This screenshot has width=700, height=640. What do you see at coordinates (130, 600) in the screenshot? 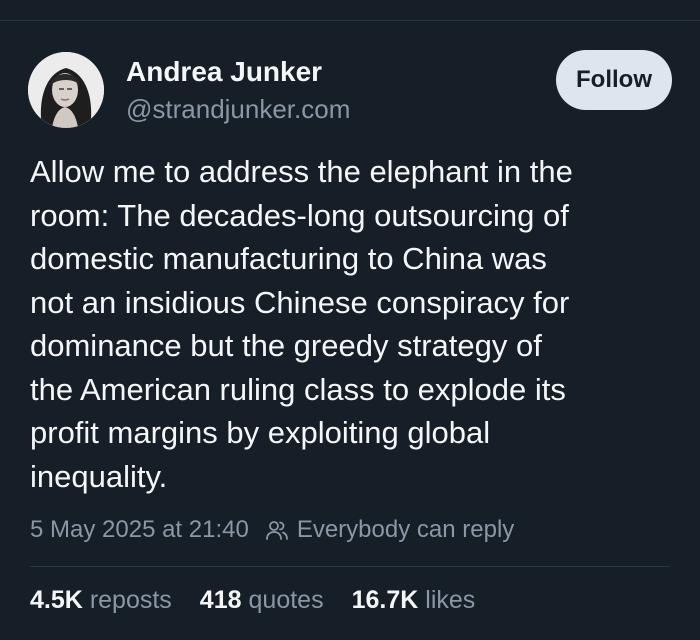
I see `reposts-label: reposts` at bounding box center [130, 600].